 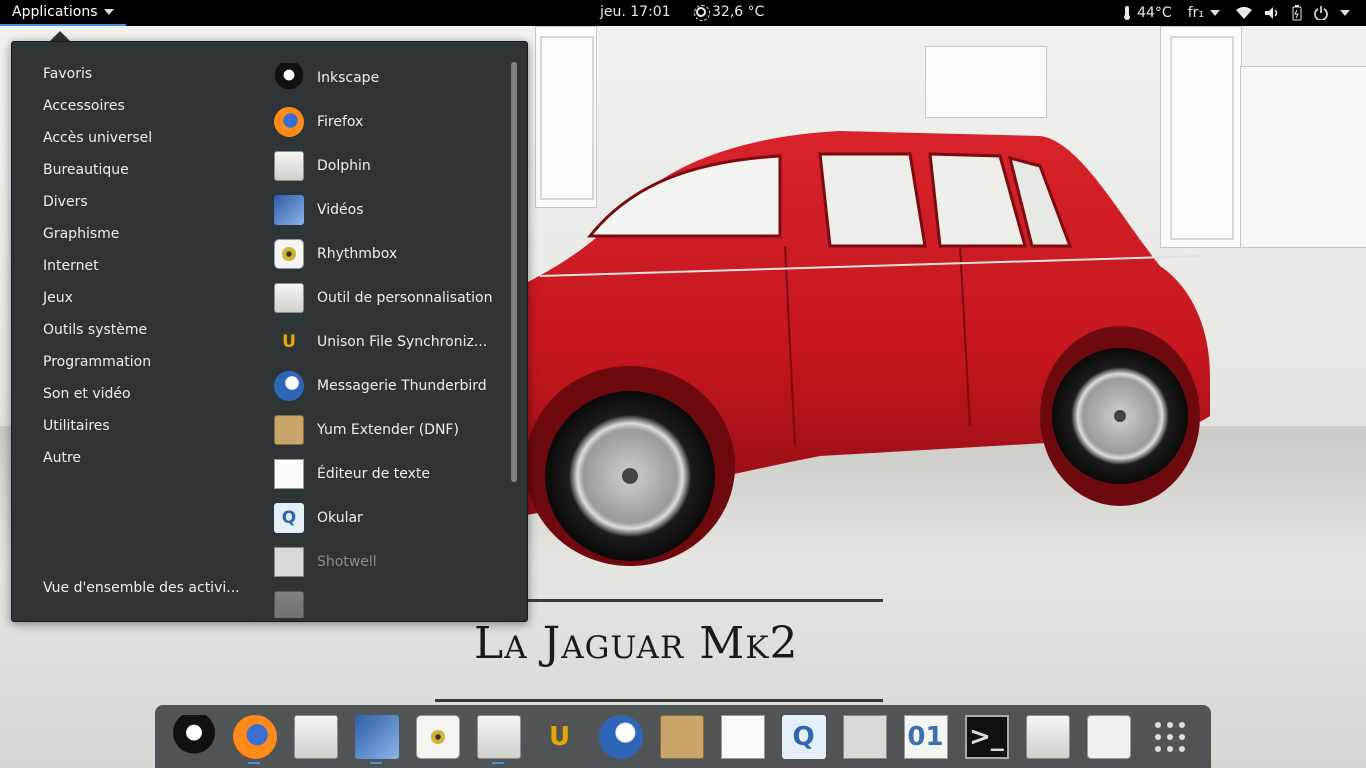 What do you see at coordinates (344, 166) in the screenshot?
I see `app-label: Dolphin` at bounding box center [344, 166].